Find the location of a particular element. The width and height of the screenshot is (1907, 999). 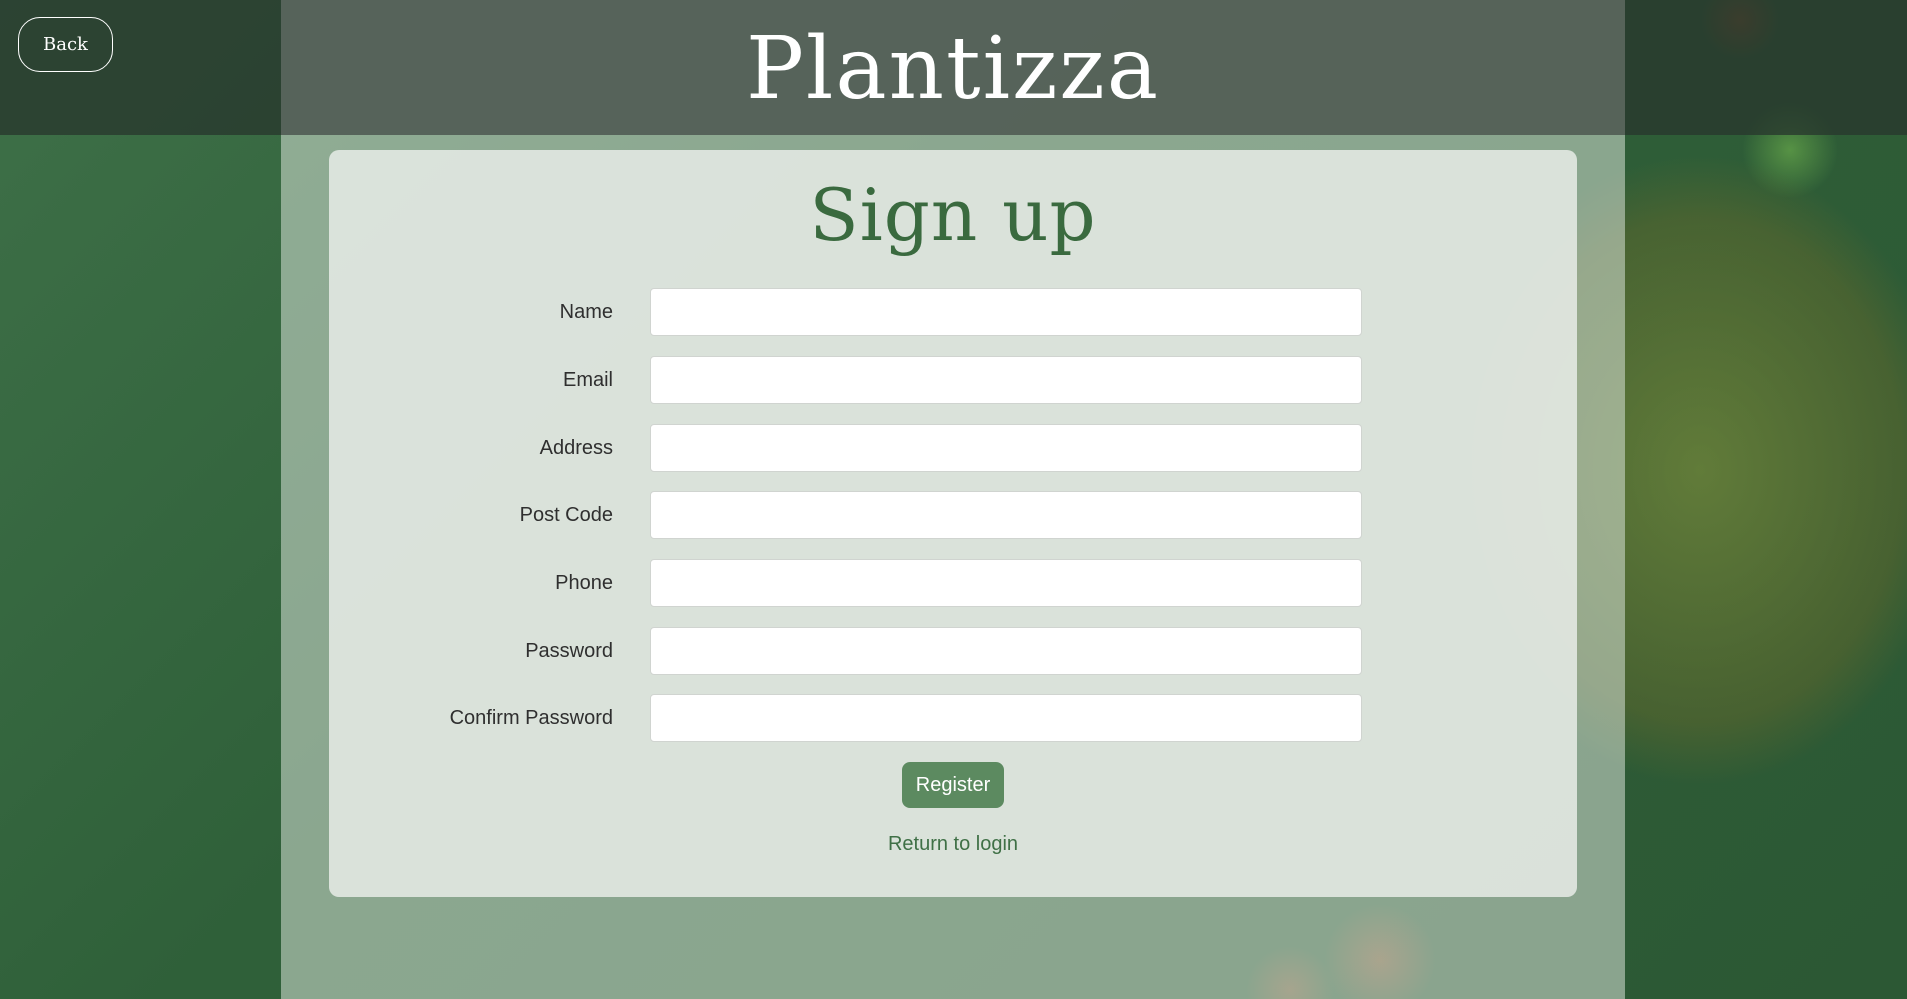

name-field is located at coordinates (1006, 312).